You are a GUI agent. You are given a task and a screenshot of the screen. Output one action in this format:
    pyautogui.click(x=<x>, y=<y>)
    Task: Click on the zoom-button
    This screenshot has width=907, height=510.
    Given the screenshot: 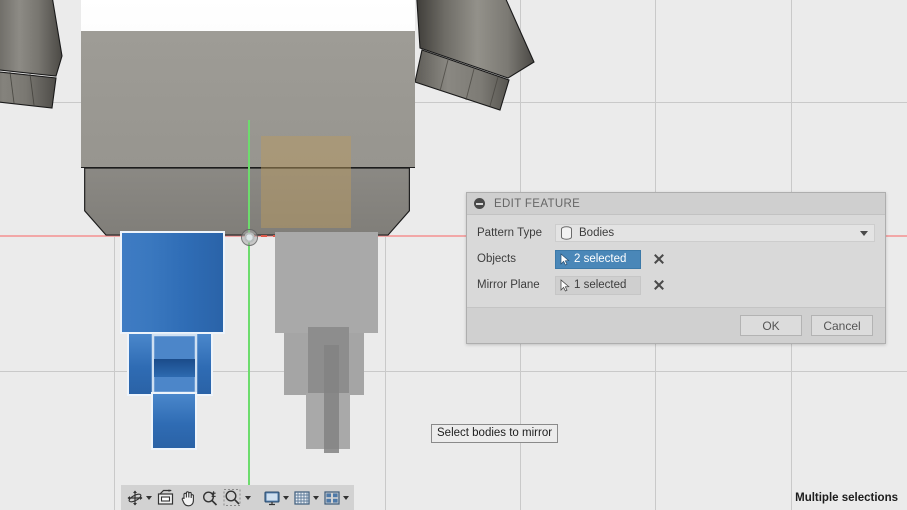 What is the action you would take?
    pyautogui.click(x=210, y=497)
    